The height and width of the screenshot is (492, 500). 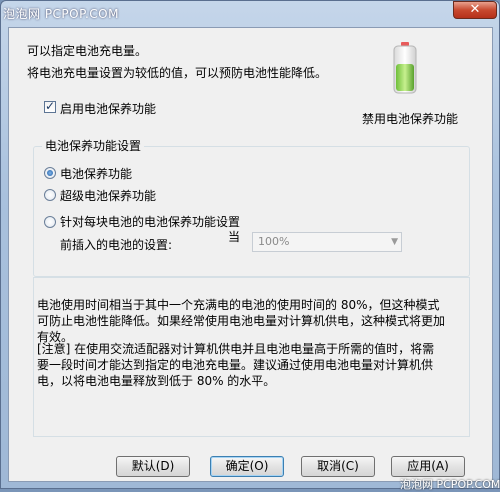 I want to click on cancel-button: 取消(C), so click(x=338, y=466).